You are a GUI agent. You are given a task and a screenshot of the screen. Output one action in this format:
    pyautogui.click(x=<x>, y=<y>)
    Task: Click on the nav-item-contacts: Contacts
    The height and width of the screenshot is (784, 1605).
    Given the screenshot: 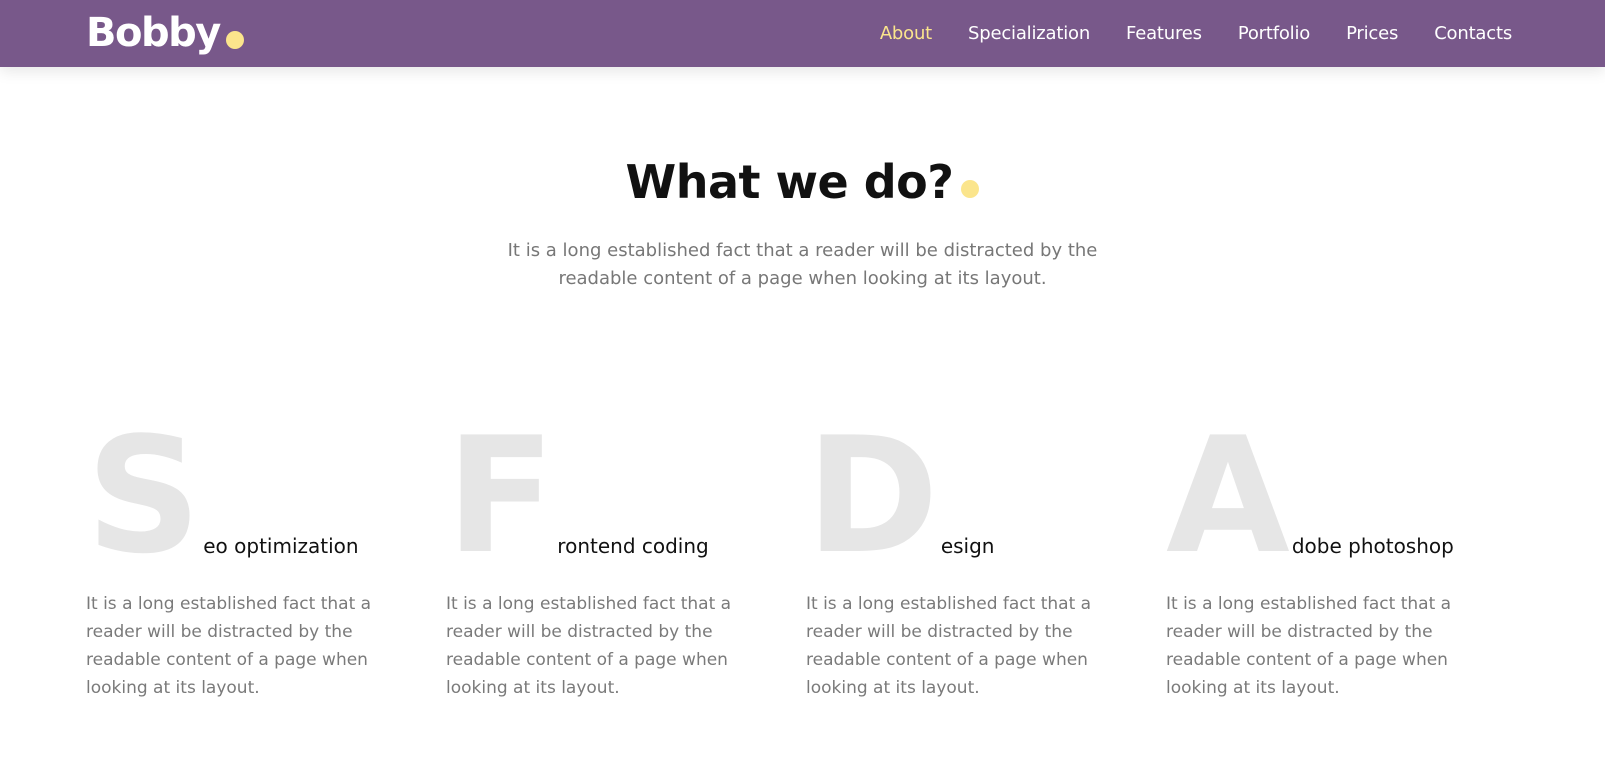 What is the action you would take?
    pyautogui.click(x=1473, y=33)
    